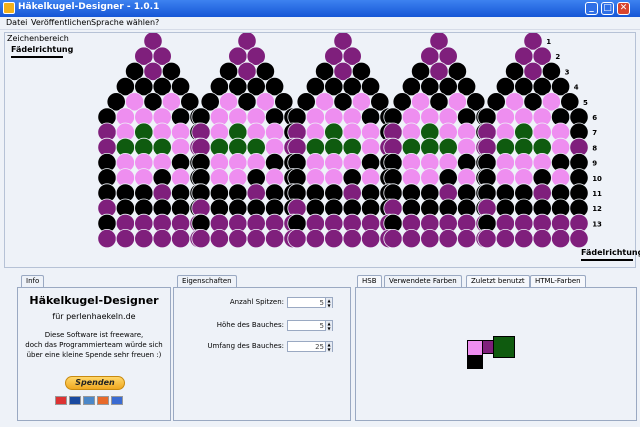 The image size is (640, 427). What do you see at coordinates (548, 42) in the screenshot?
I see `row-number: 1` at bounding box center [548, 42].